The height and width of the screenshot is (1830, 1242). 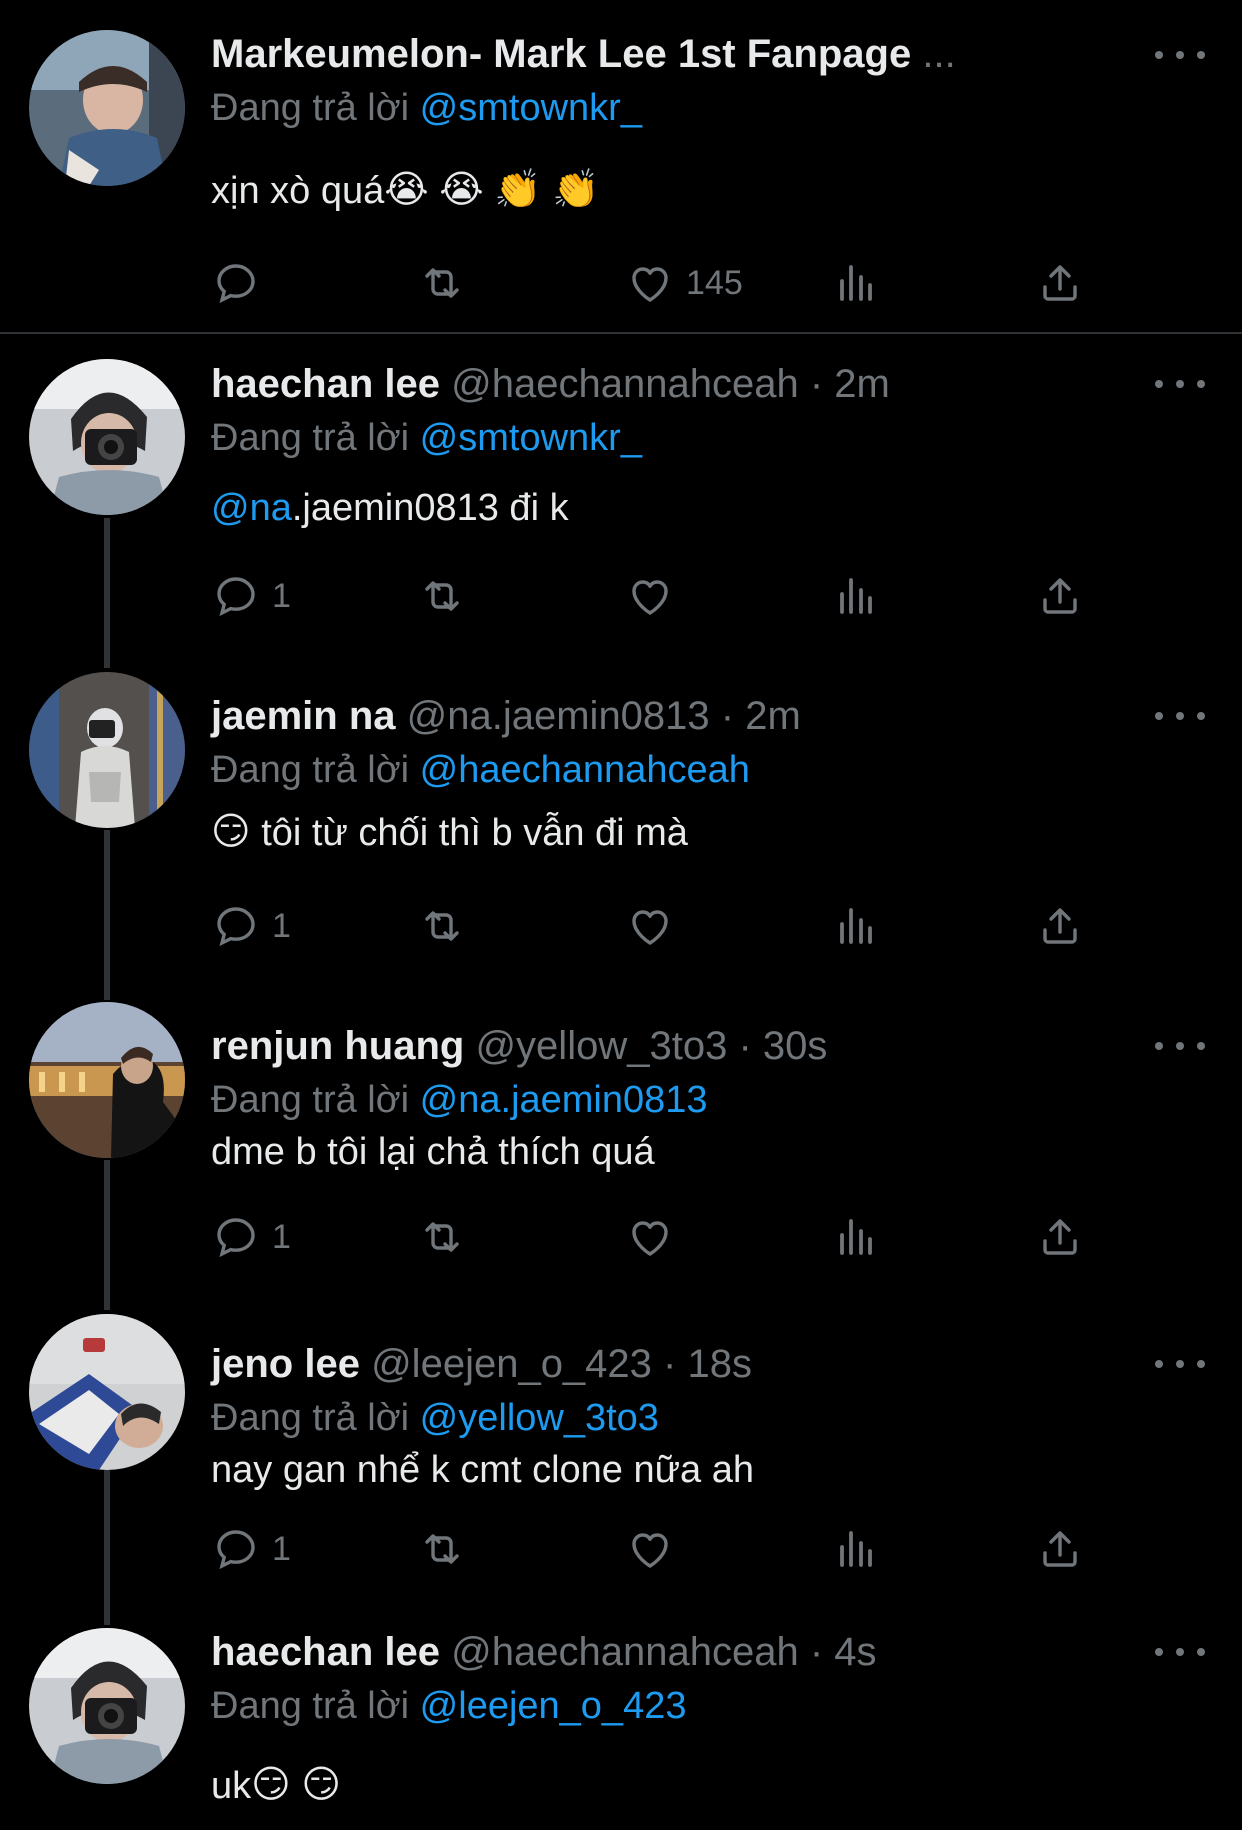 I want to click on display-name: renjun huang, so click(x=337, y=1046).